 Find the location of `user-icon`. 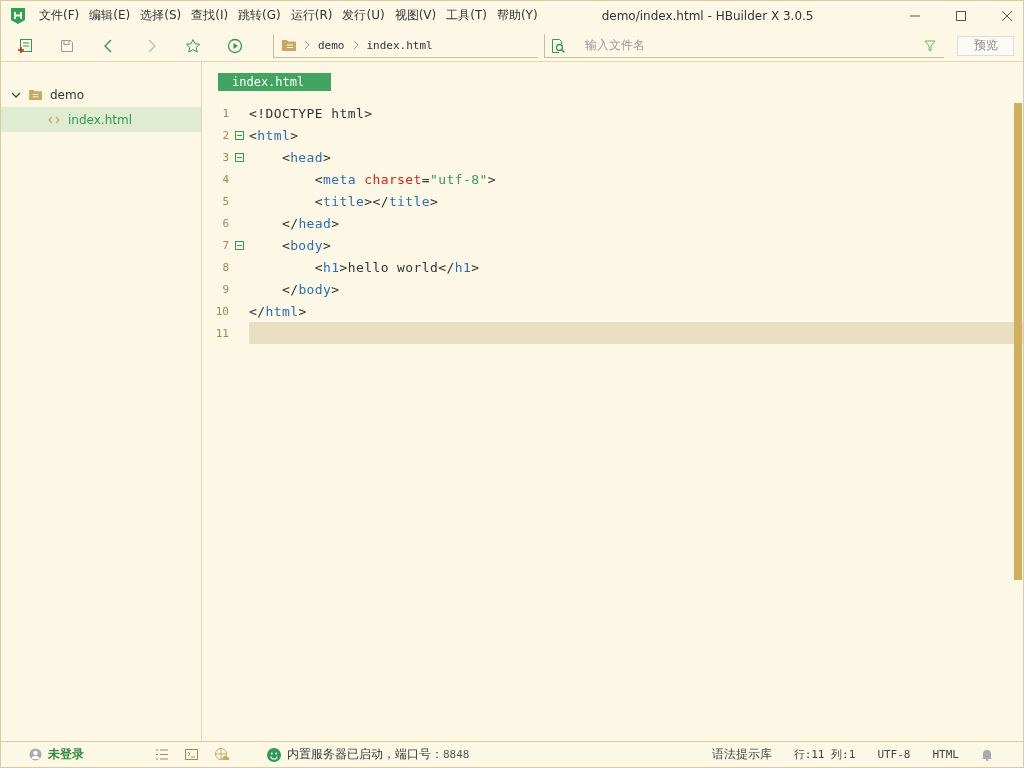

user-icon is located at coordinates (35, 754).